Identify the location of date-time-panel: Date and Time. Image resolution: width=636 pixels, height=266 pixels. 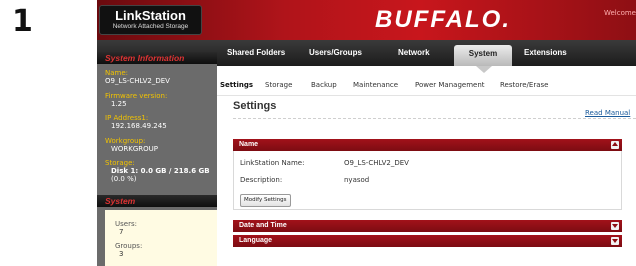
(427, 226).